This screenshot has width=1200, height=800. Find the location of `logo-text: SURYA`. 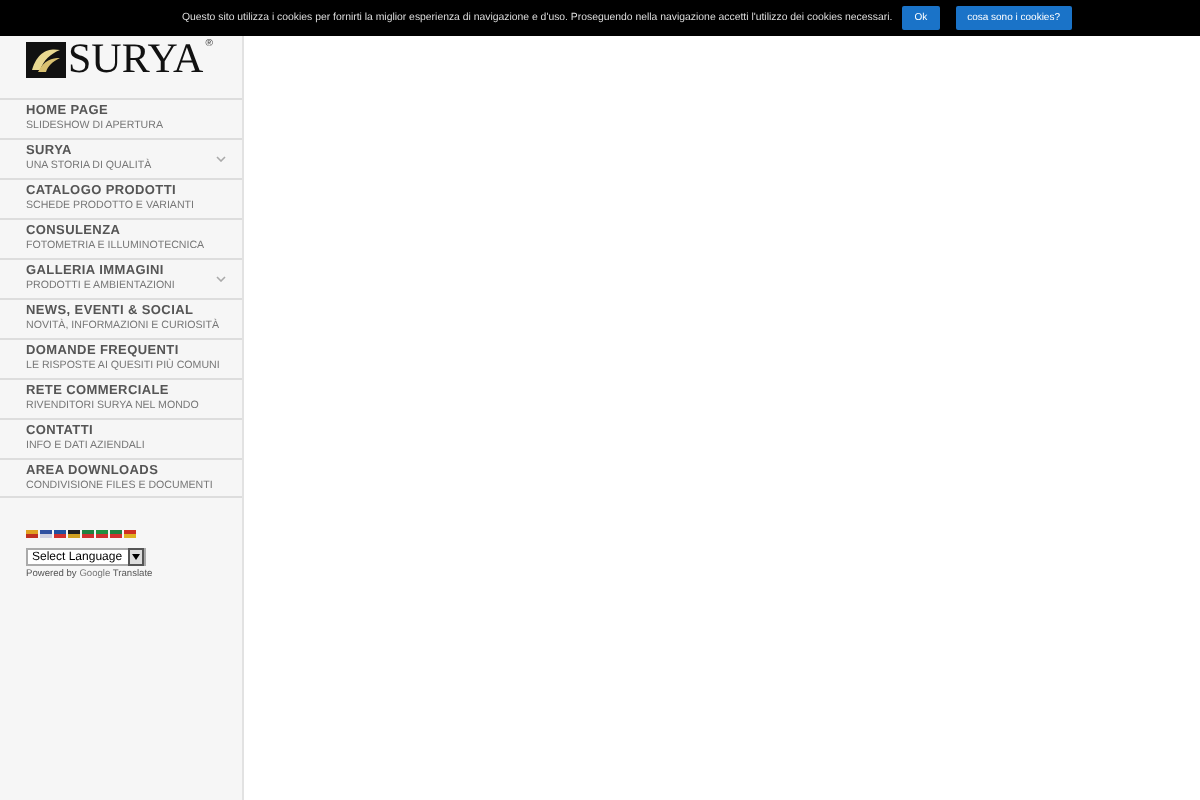

logo-text: SURYA is located at coordinates (136, 59).